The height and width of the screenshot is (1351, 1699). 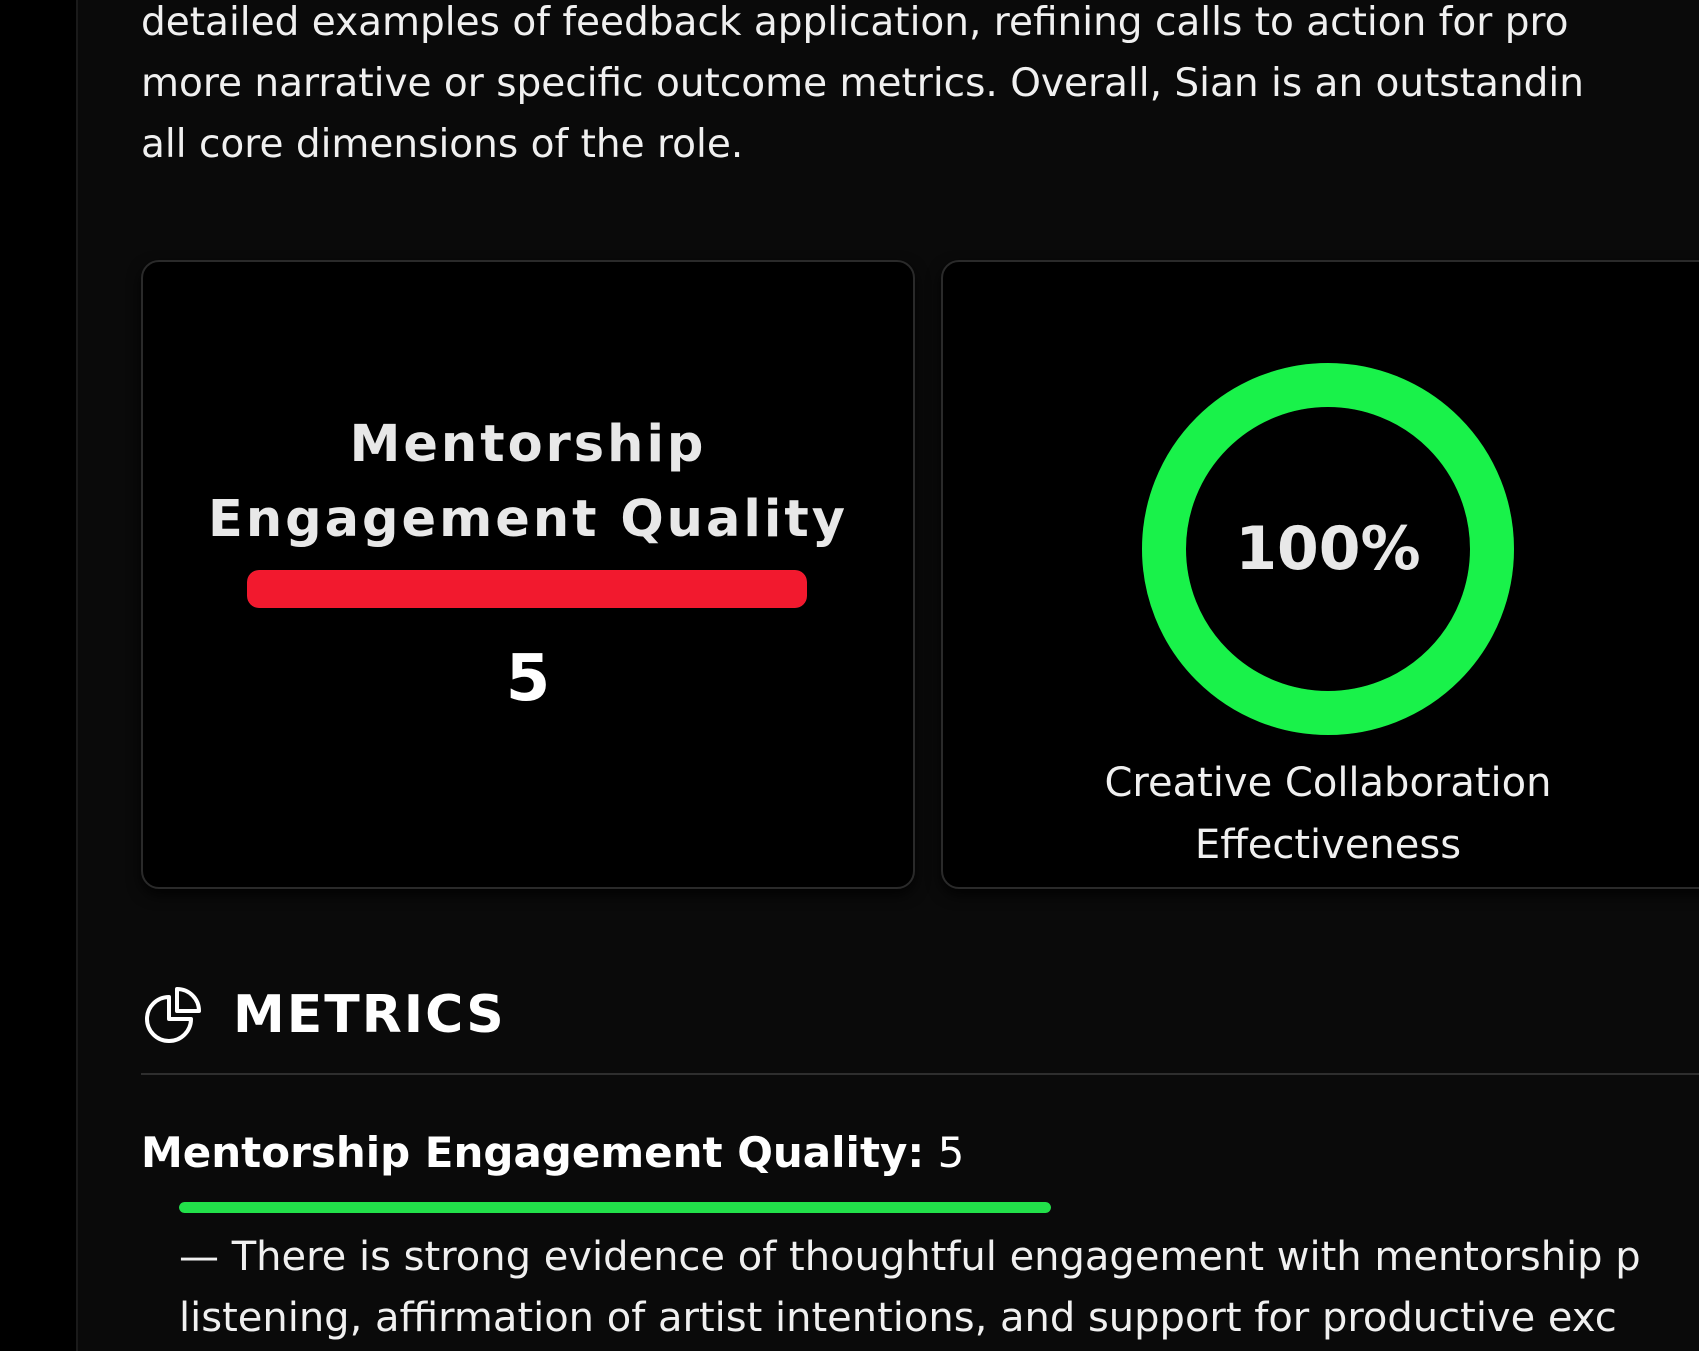 What do you see at coordinates (369, 1015) in the screenshot?
I see `section-title: METRICS` at bounding box center [369, 1015].